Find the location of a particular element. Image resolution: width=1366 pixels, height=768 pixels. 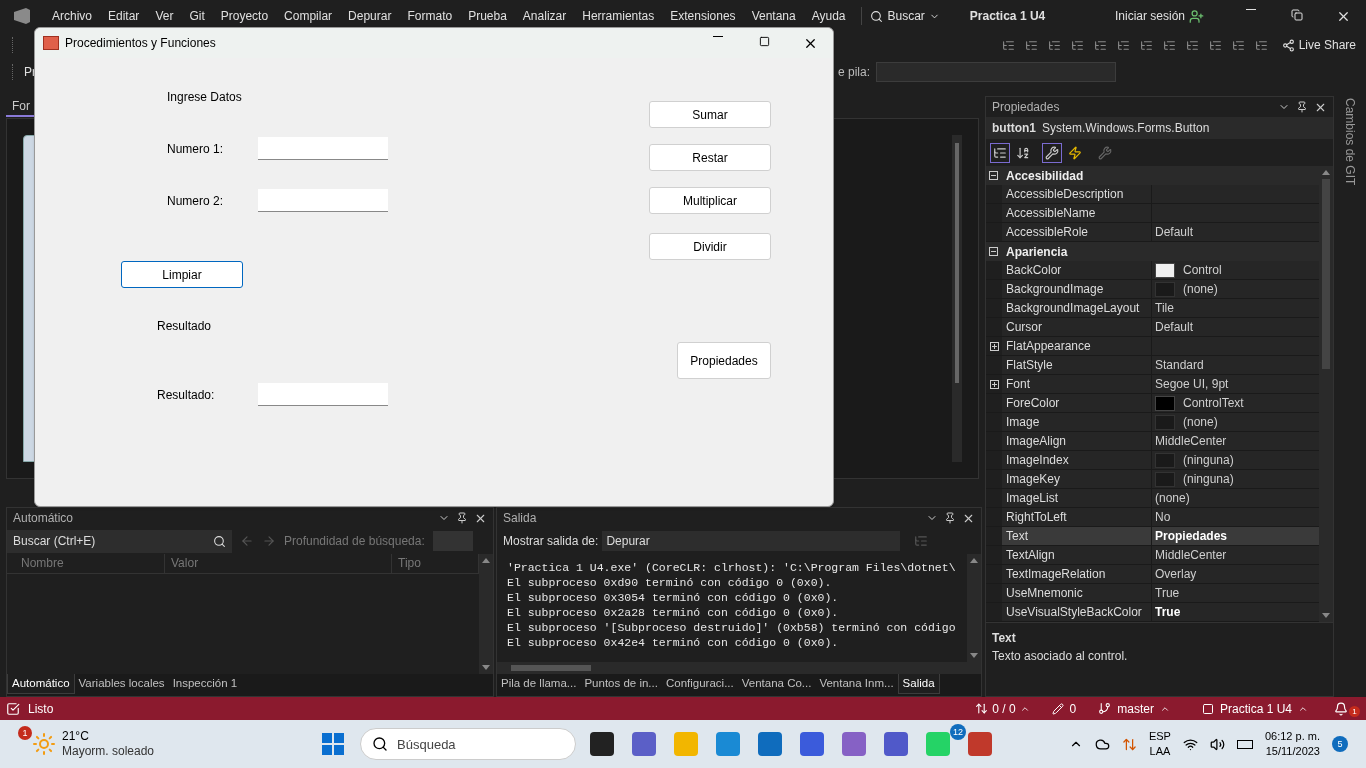

menu-item: Extensiones is located at coordinates (703, 16).